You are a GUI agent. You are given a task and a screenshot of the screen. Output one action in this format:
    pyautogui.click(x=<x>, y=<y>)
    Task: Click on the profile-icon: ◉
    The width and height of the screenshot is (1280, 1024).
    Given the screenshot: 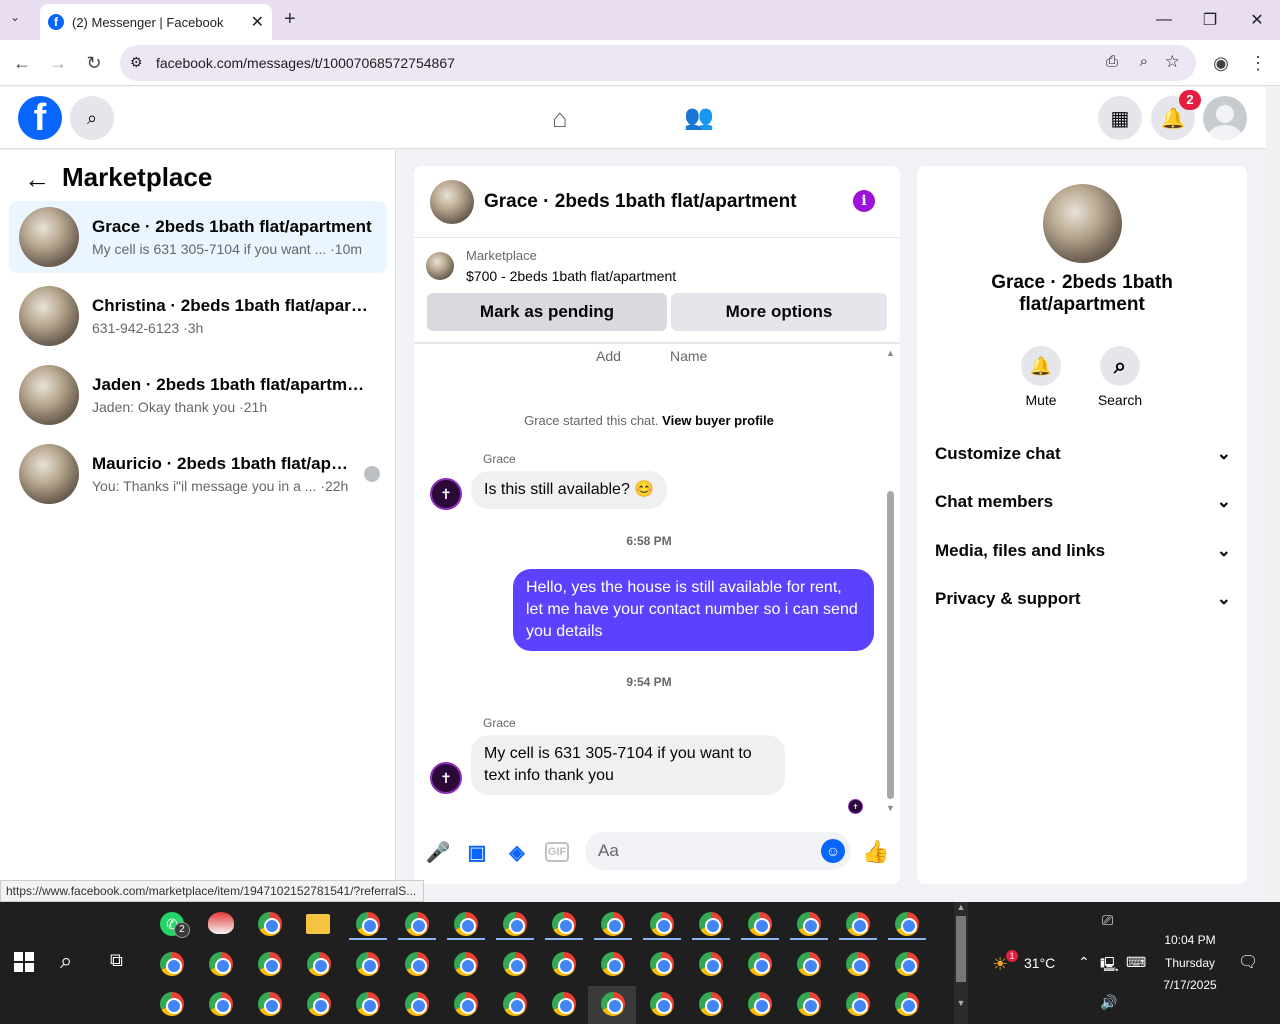 What is the action you would take?
    pyautogui.click(x=1221, y=63)
    